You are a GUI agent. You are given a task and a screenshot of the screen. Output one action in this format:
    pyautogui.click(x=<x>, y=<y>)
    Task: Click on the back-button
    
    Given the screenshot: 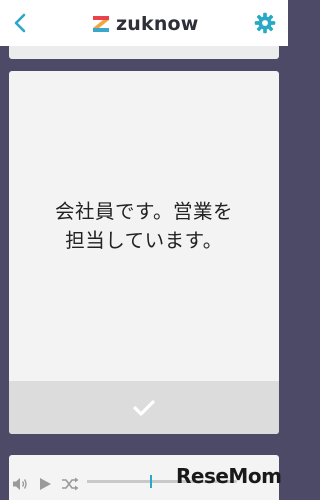 What is the action you would take?
    pyautogui.click(x=21, y=23)
    